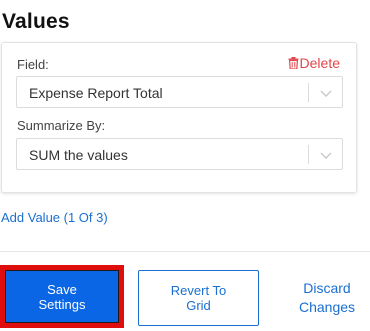 This screenshot has height=331, width=370. Describe the element at coordinates (96, 93) in the screenshot. I see `field-select-value: Expense Report Total` at that location.